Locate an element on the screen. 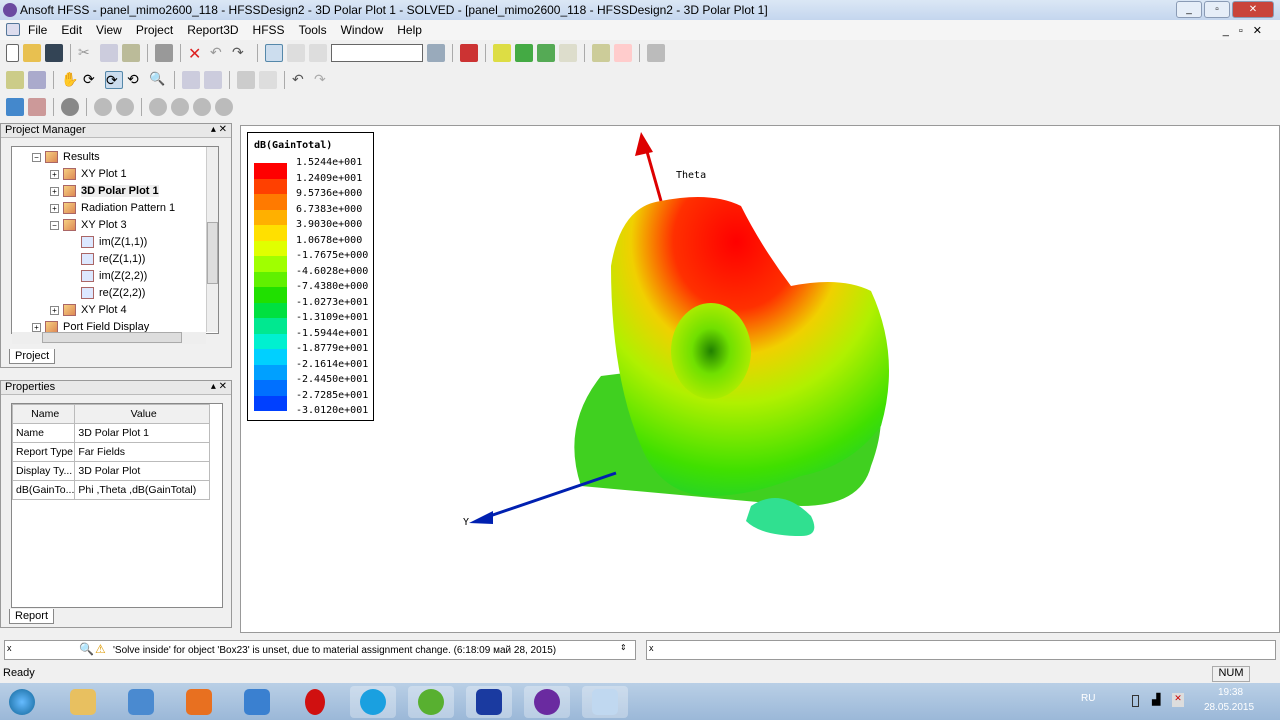 The height and width of the screenshot is (720, 1280). property-row: Report Type Far Fields is located at coordinates (110, 452).